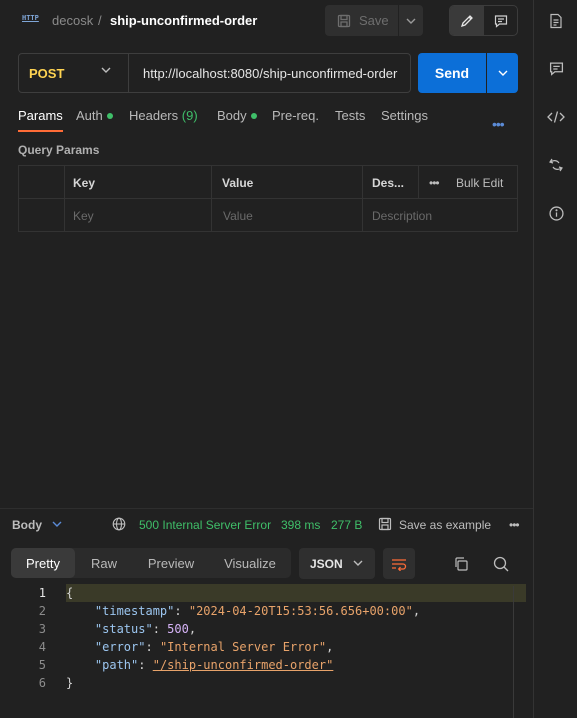 The height and width of the screenshot is (718, 577). Describe the element at coordinates (70, 683) in the screenshot. I see `json-brace: }` at that location.